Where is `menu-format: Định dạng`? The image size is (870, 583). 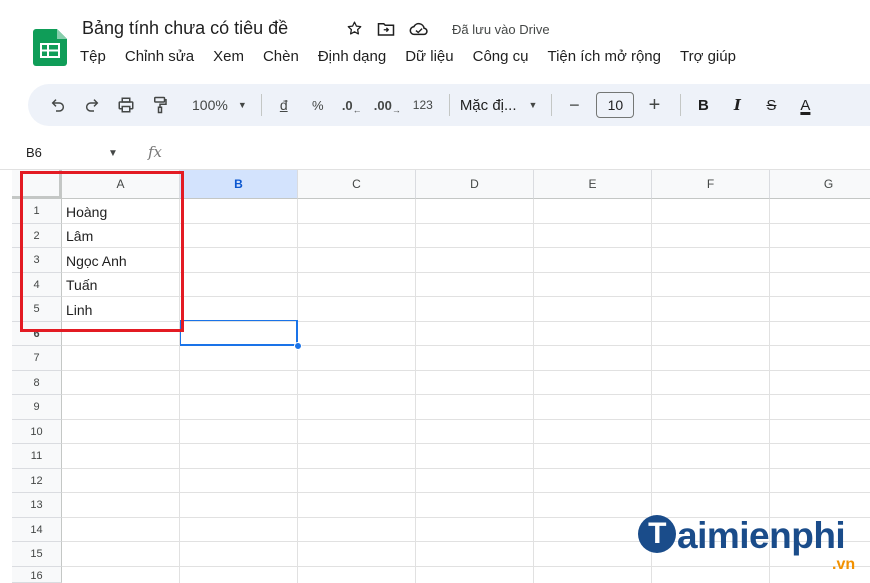
menu-format: Định dạng is located at coordinates (356, 56).